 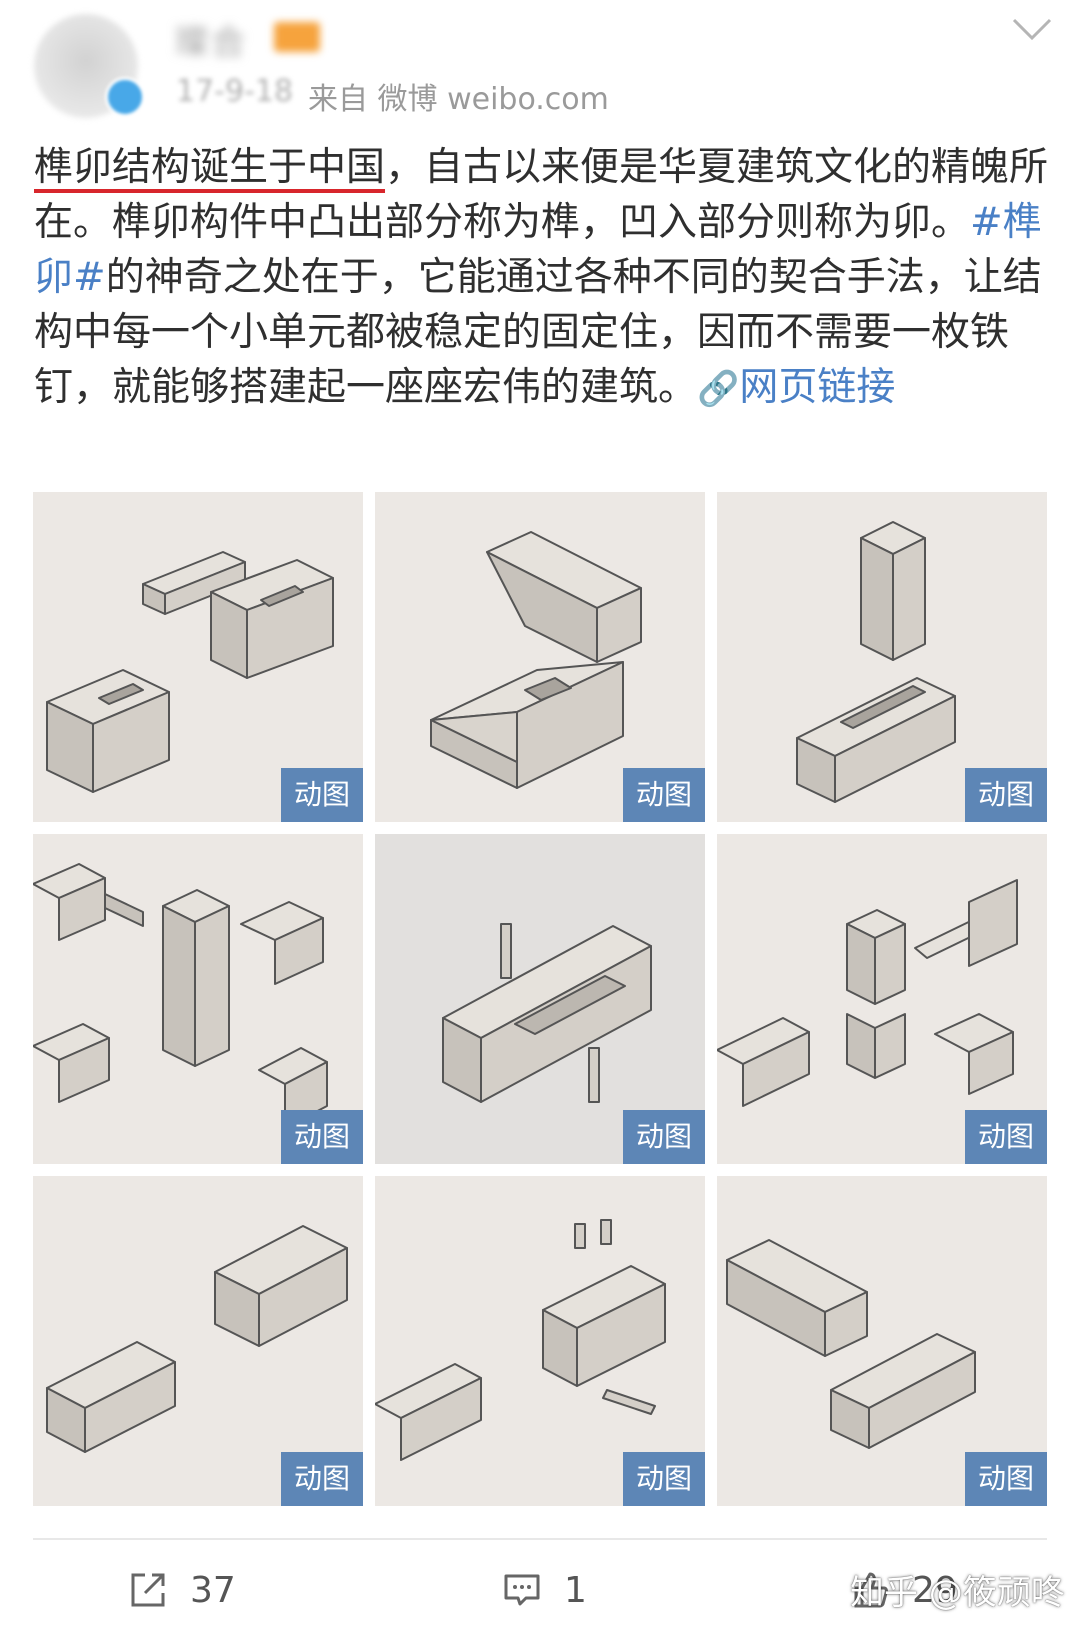 What do you see at coordinates (125, 97) in the screenshot?
I see `verified-badge-icon` at bounding box center [125, 97].